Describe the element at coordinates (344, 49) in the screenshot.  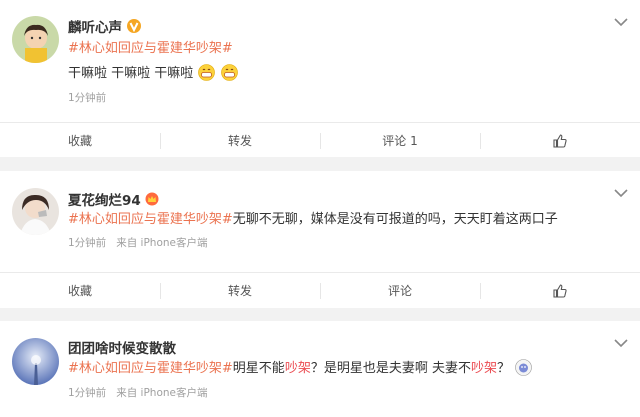
I see `post-topic: #林心如回应与霍建华吵架#` at that location.